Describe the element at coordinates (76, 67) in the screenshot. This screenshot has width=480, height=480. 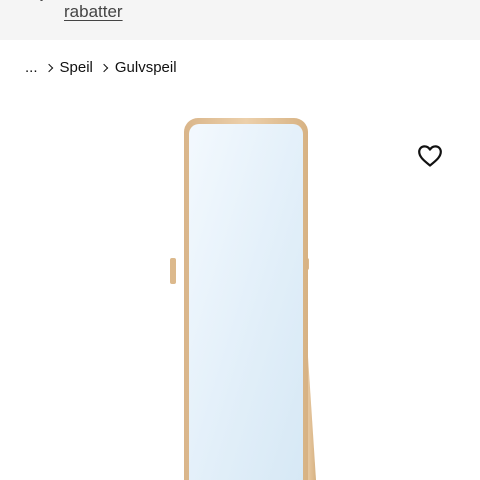
I see `breadcrumb-item-speil: Speil` at that location.